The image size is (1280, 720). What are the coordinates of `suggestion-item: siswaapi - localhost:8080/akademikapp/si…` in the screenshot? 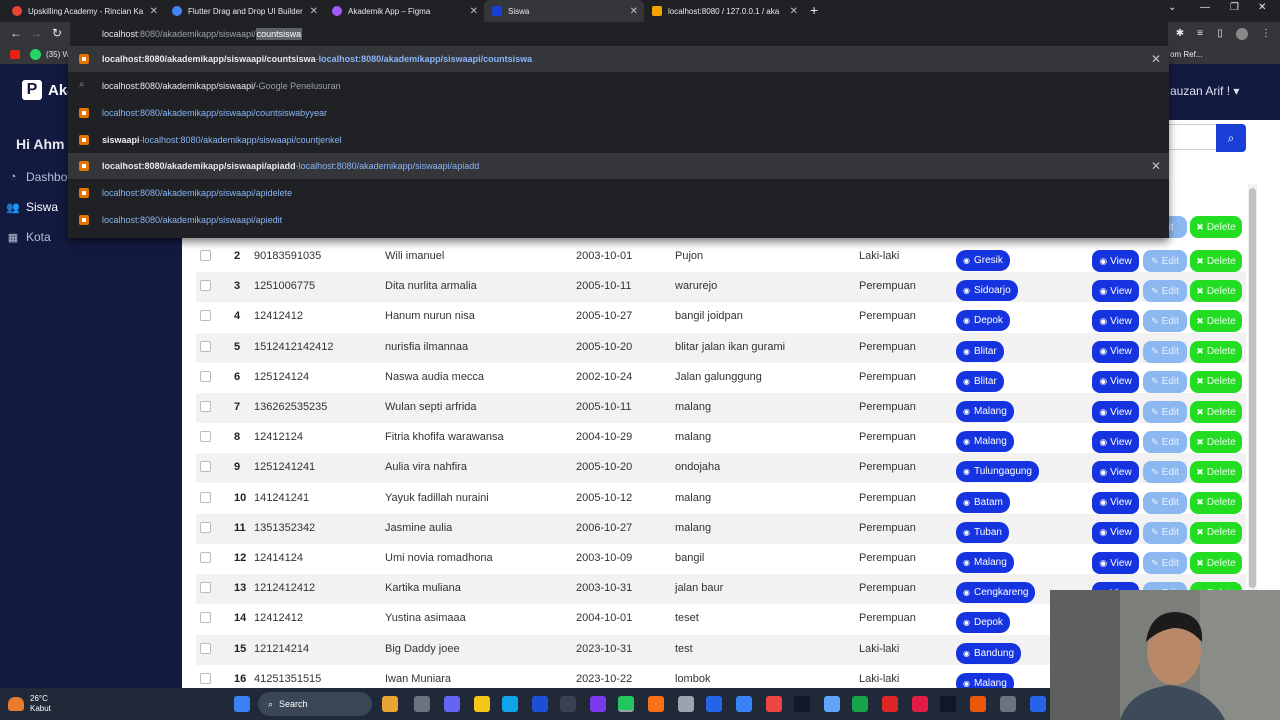 It's located at (618, 140).